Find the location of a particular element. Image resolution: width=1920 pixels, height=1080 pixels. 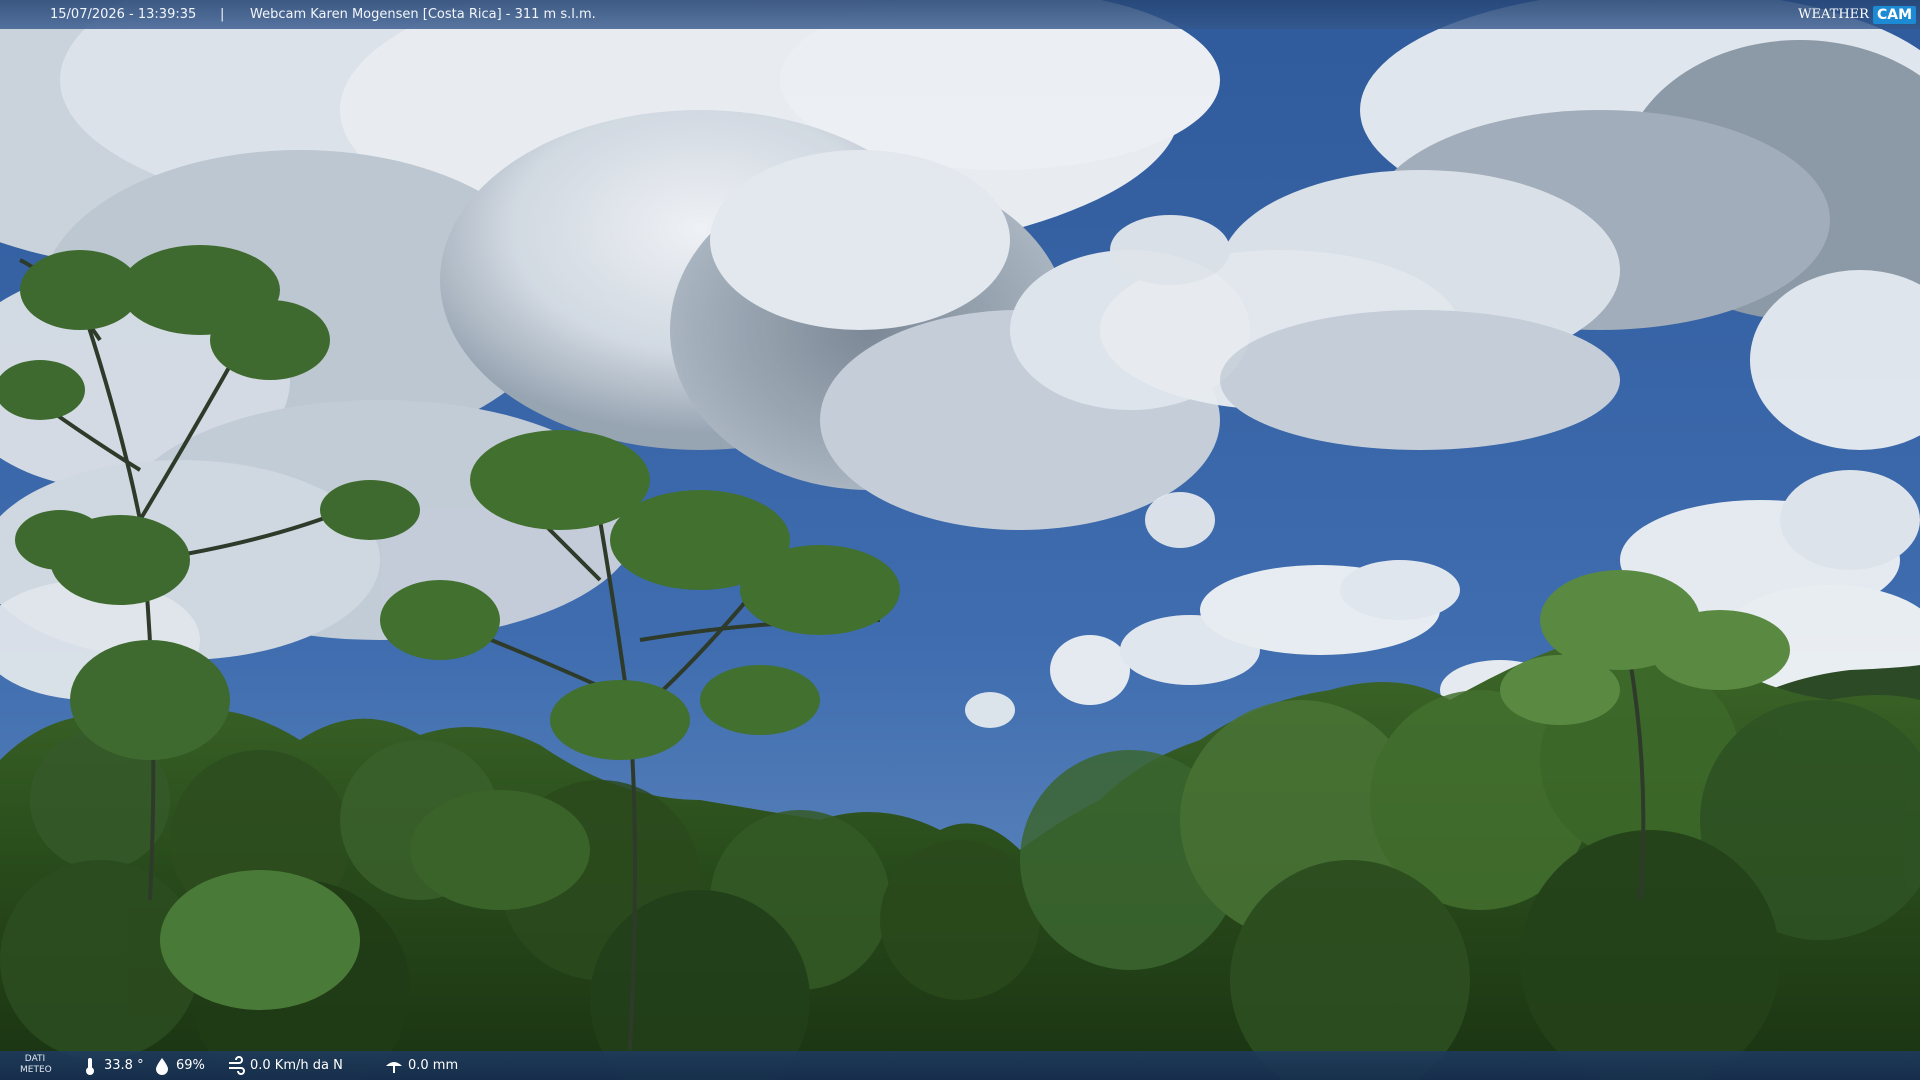

humidity-reading: 69% is located at coordinates (178, 1065).